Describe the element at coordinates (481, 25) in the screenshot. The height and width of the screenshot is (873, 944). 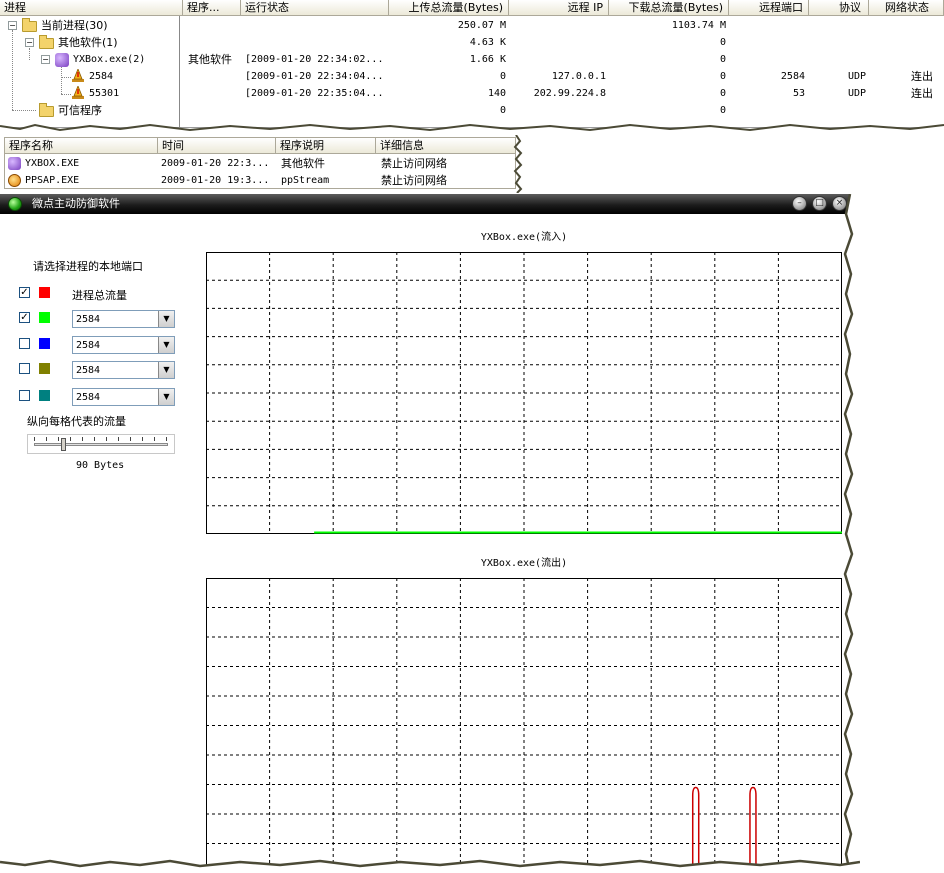
I see `upload-value: 250.07 M` at that location.